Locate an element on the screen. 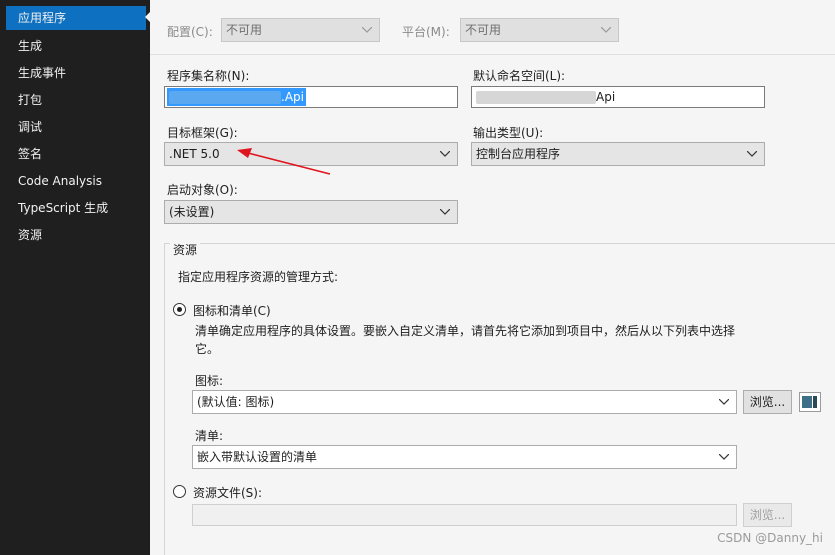  default-namespace-suffix: Api is located at coordinates (606, 97).